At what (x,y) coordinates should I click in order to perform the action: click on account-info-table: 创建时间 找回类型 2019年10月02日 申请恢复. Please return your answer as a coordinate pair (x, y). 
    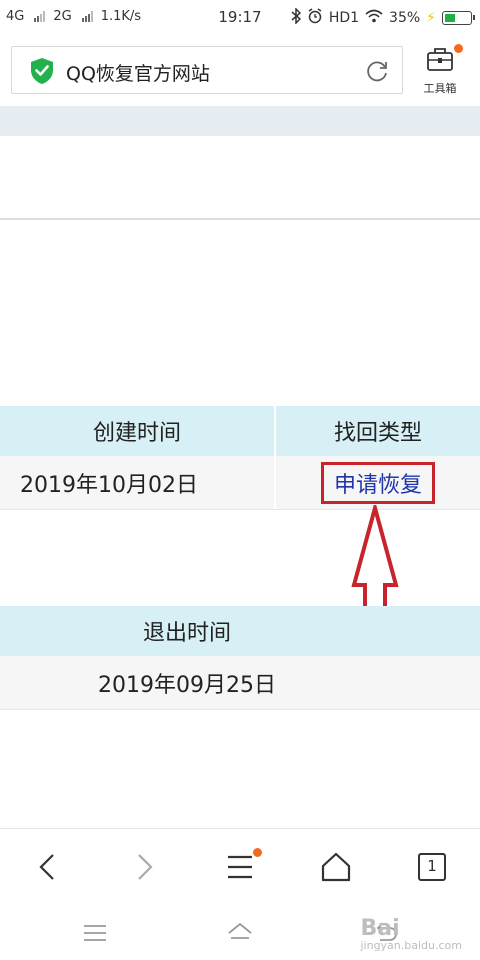
    Looking at the image, I should click on (240, 458).